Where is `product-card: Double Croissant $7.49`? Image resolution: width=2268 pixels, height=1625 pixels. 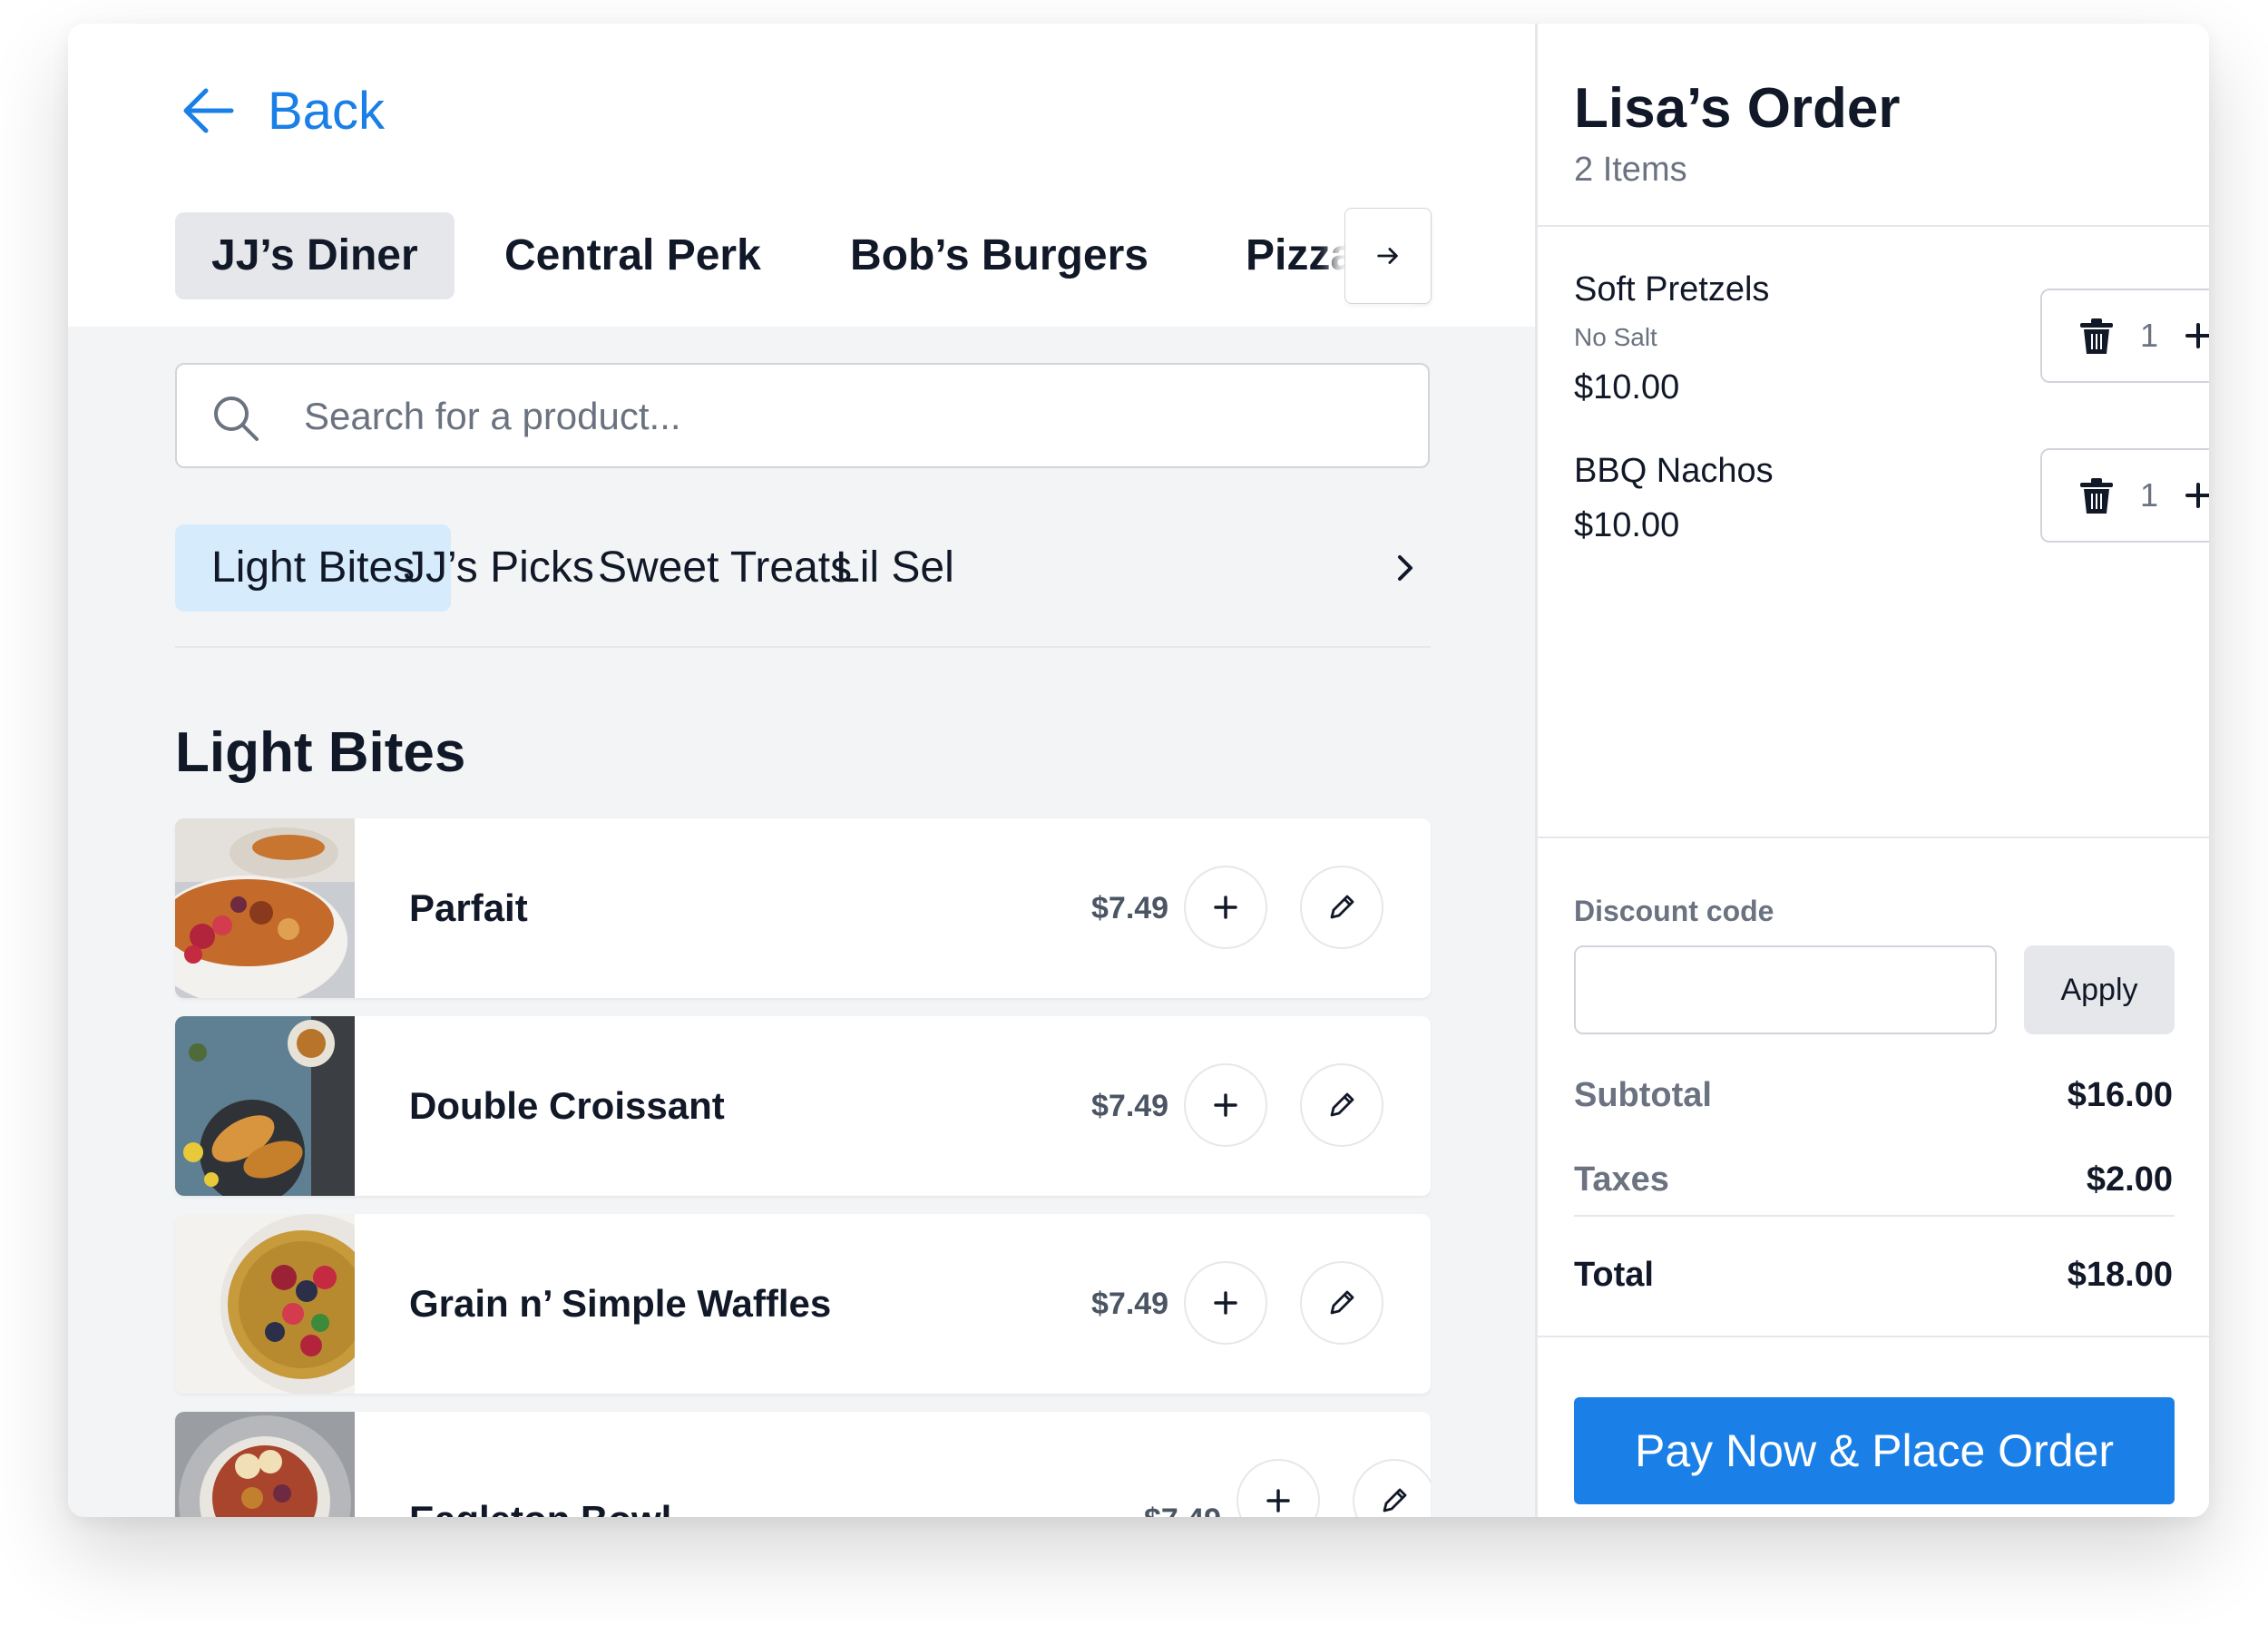 product-card: Double Croissant $7.49 is located at coordinates (803, 1106).